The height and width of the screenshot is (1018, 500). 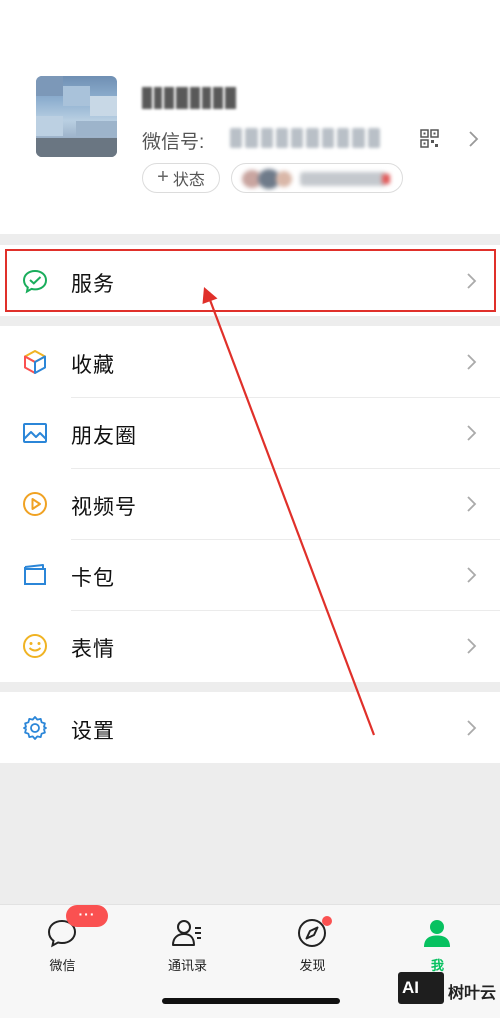 I want to click on home-indicator, so click(x=251, y=1001).